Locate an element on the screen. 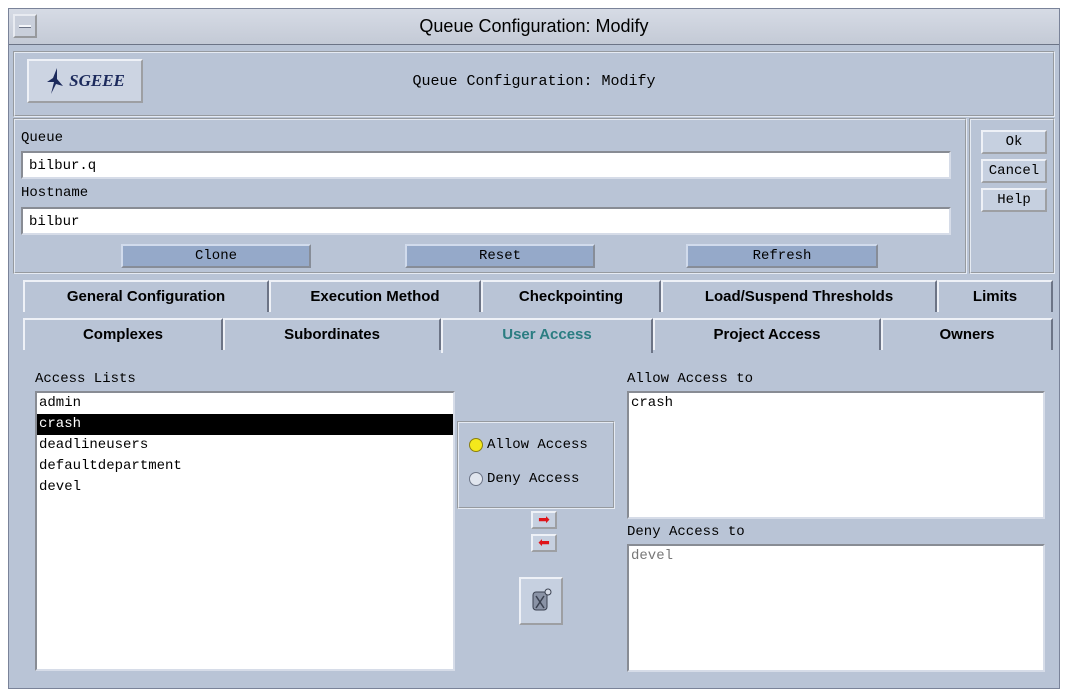 This screenshot has height=697, width=1074. tab-limits: Limits is located at coordinates (995, 296).